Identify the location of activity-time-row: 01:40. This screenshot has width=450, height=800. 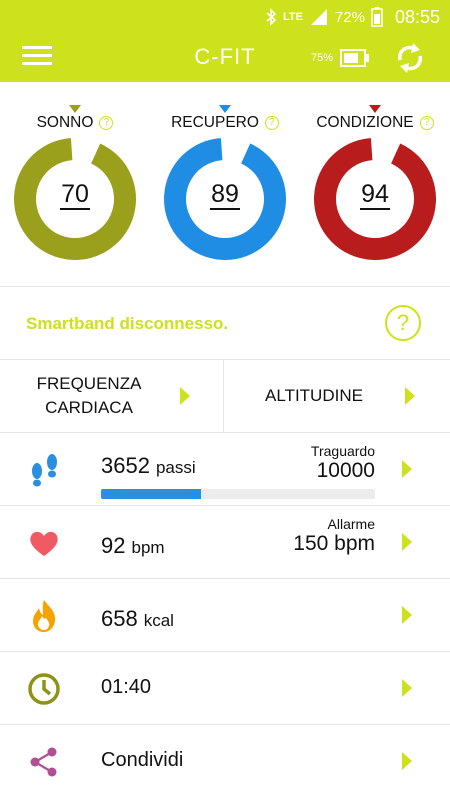
(225, 688).